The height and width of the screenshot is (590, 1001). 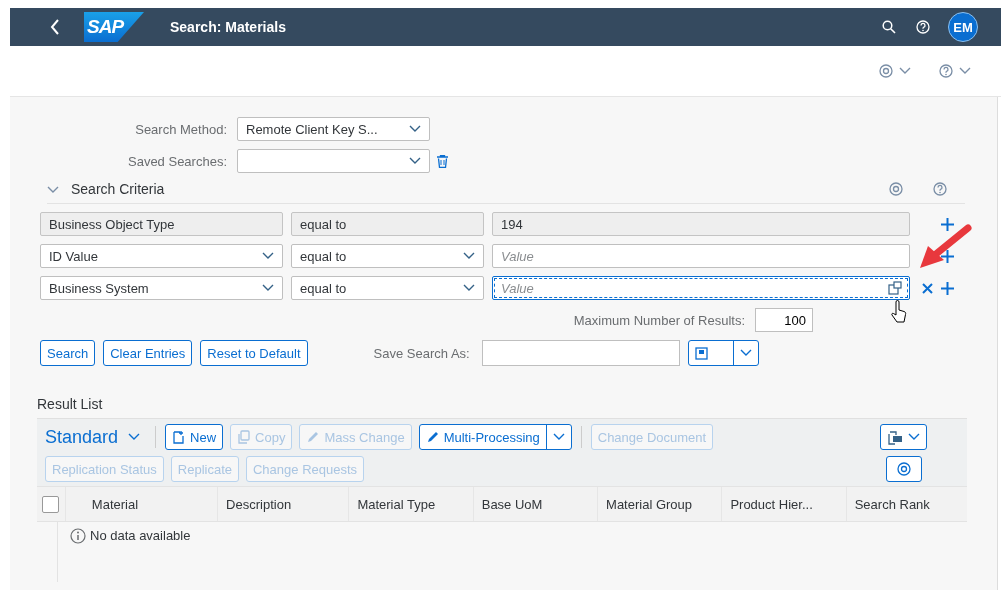 I want to click on annotation-arrow, so click(x=945, y=247).